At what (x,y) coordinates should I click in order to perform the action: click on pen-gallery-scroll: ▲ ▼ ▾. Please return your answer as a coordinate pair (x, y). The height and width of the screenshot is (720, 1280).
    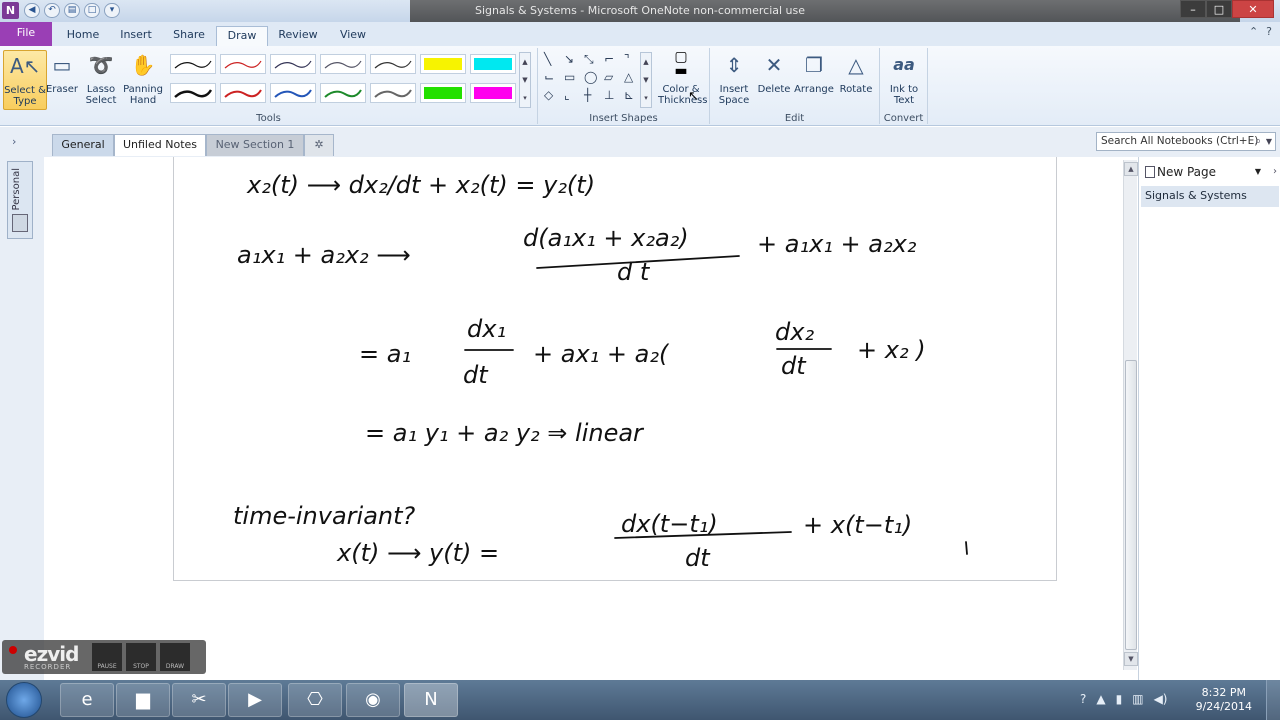
    Looking at the image, I should click on (525, 80).